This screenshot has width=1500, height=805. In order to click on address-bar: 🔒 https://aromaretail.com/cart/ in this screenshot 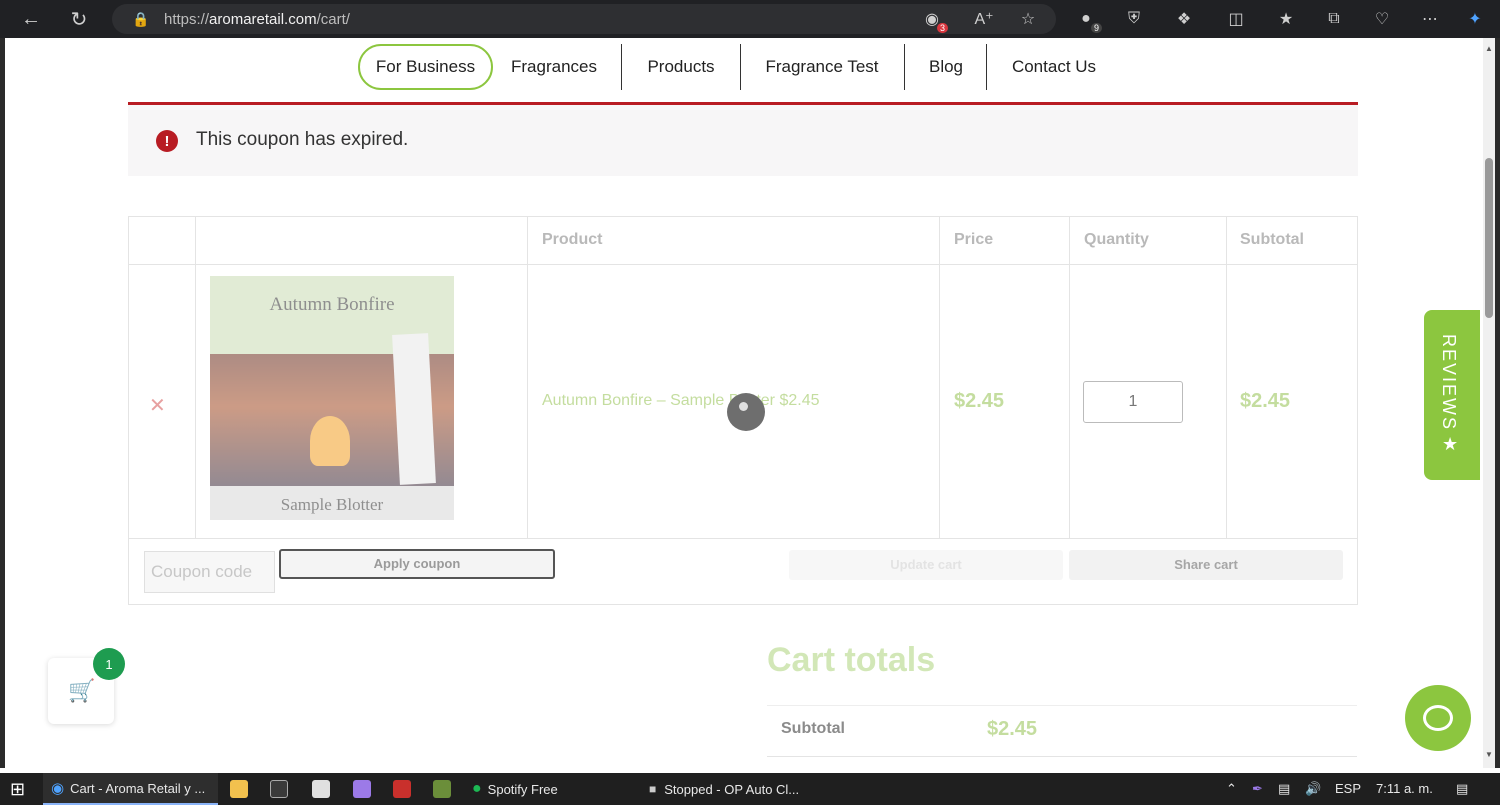, I will do `click(584, 19)`.